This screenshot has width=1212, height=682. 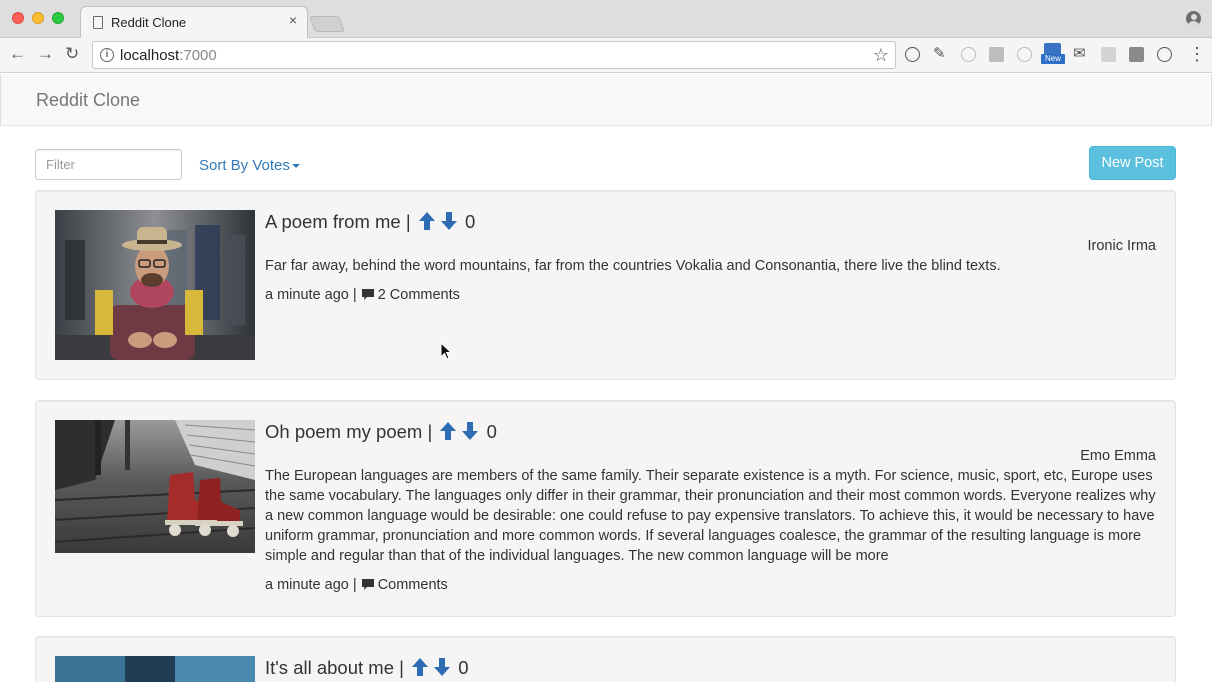 I want to click on new-tab-button, so click(x=327, y=24).